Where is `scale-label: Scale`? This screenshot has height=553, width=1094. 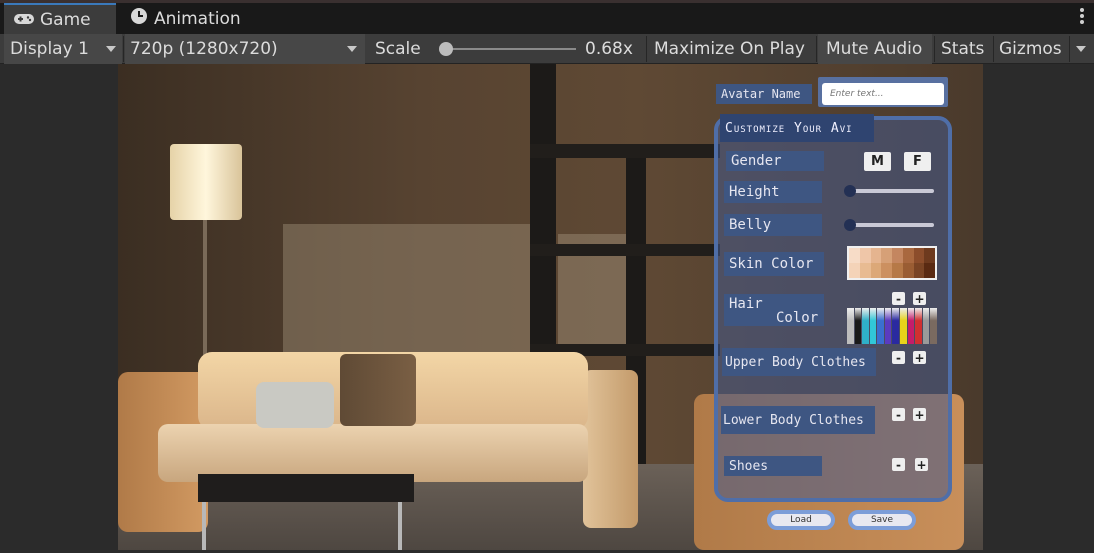 scale-label: Scale is located at coordinates (398, 49).